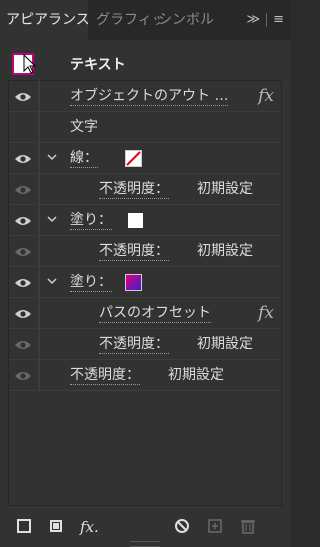 The width and height of the screenshot is (320, 547). Describe the element at coordinates (39, 236) in the screenshot. I see `eye-column-divider` at that location.